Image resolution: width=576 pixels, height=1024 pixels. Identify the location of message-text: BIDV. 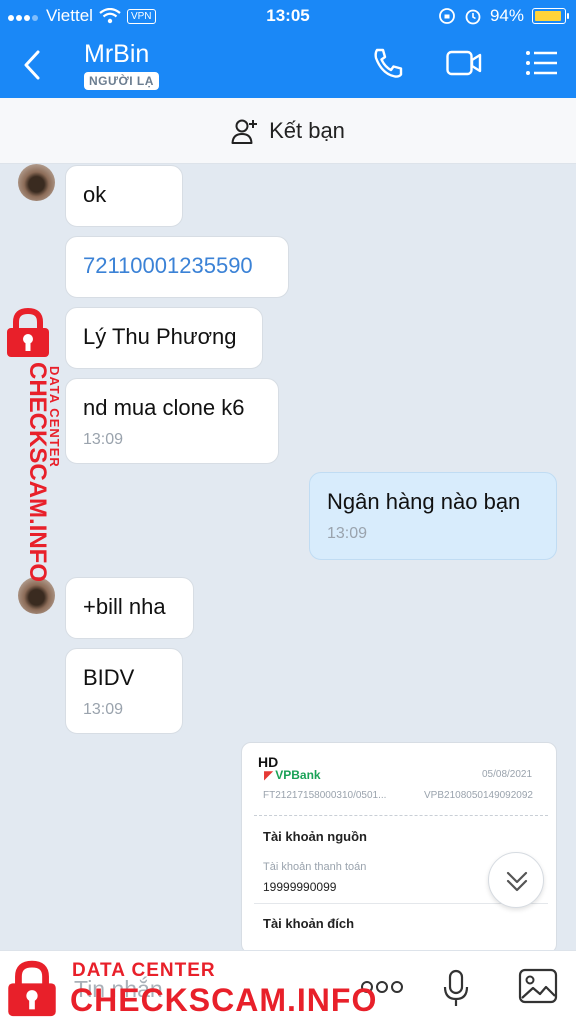
(109, 677).